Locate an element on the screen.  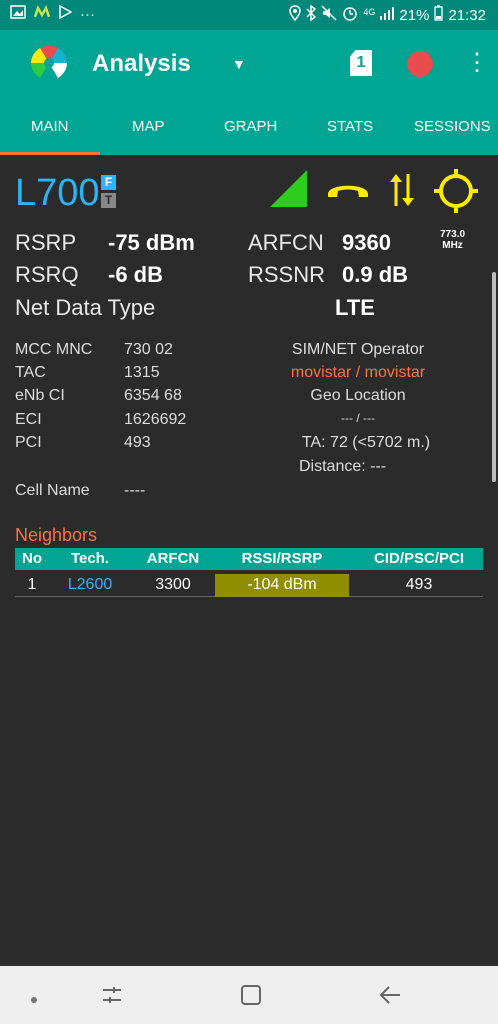
rsrq-label: RSRQ is located at coordinates (47, 274).